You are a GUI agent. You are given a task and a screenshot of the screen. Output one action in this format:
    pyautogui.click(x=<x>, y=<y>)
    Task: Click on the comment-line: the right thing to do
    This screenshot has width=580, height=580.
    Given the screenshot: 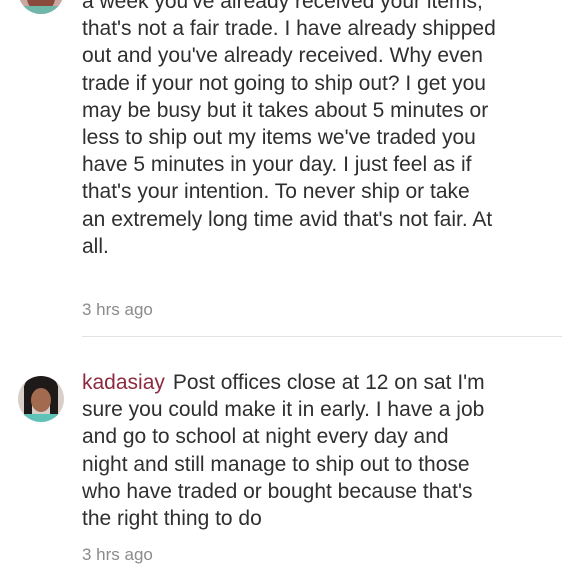 What is the action you would take?
    pyautogui.click(x=172, y=519)
    